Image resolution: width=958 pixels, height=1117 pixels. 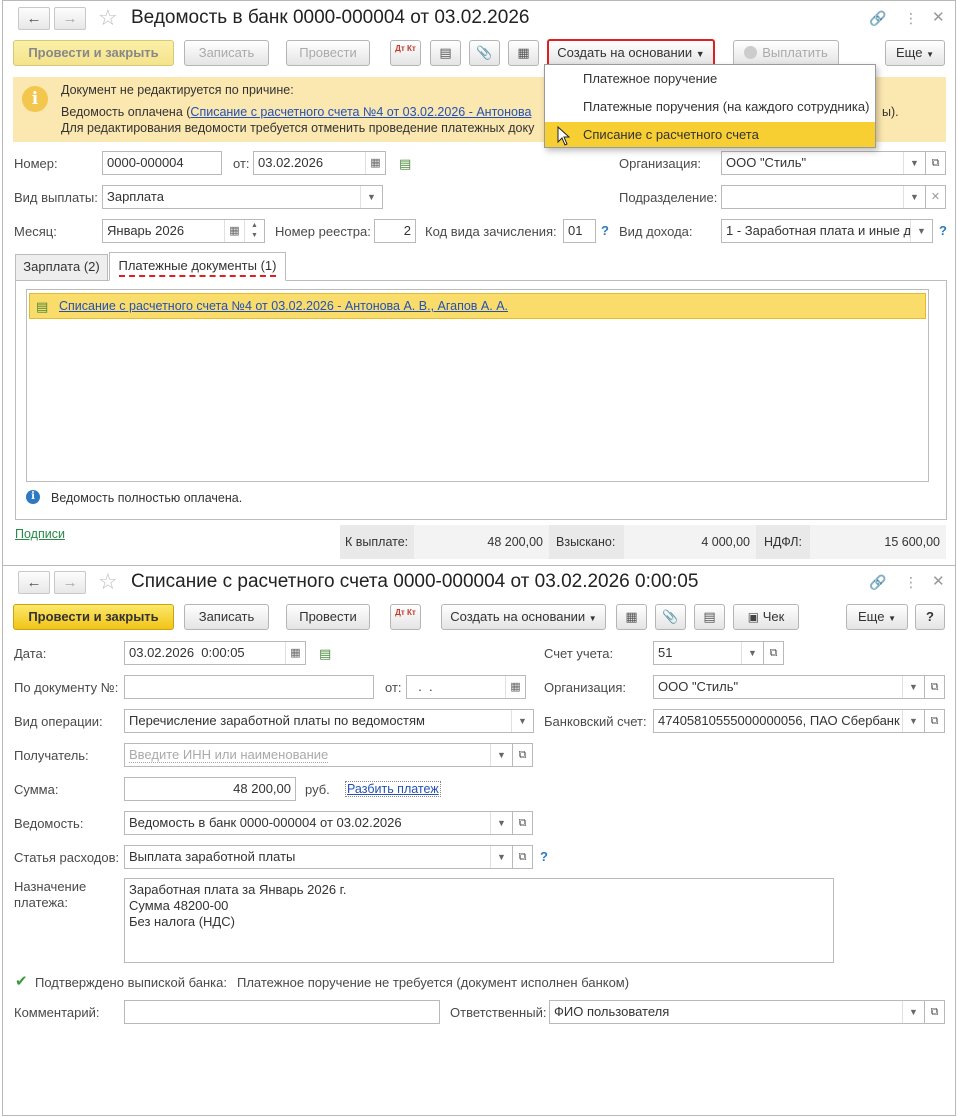 I want to click on date-field: 03.02.2026 ▦, so click(x=319, y=163).